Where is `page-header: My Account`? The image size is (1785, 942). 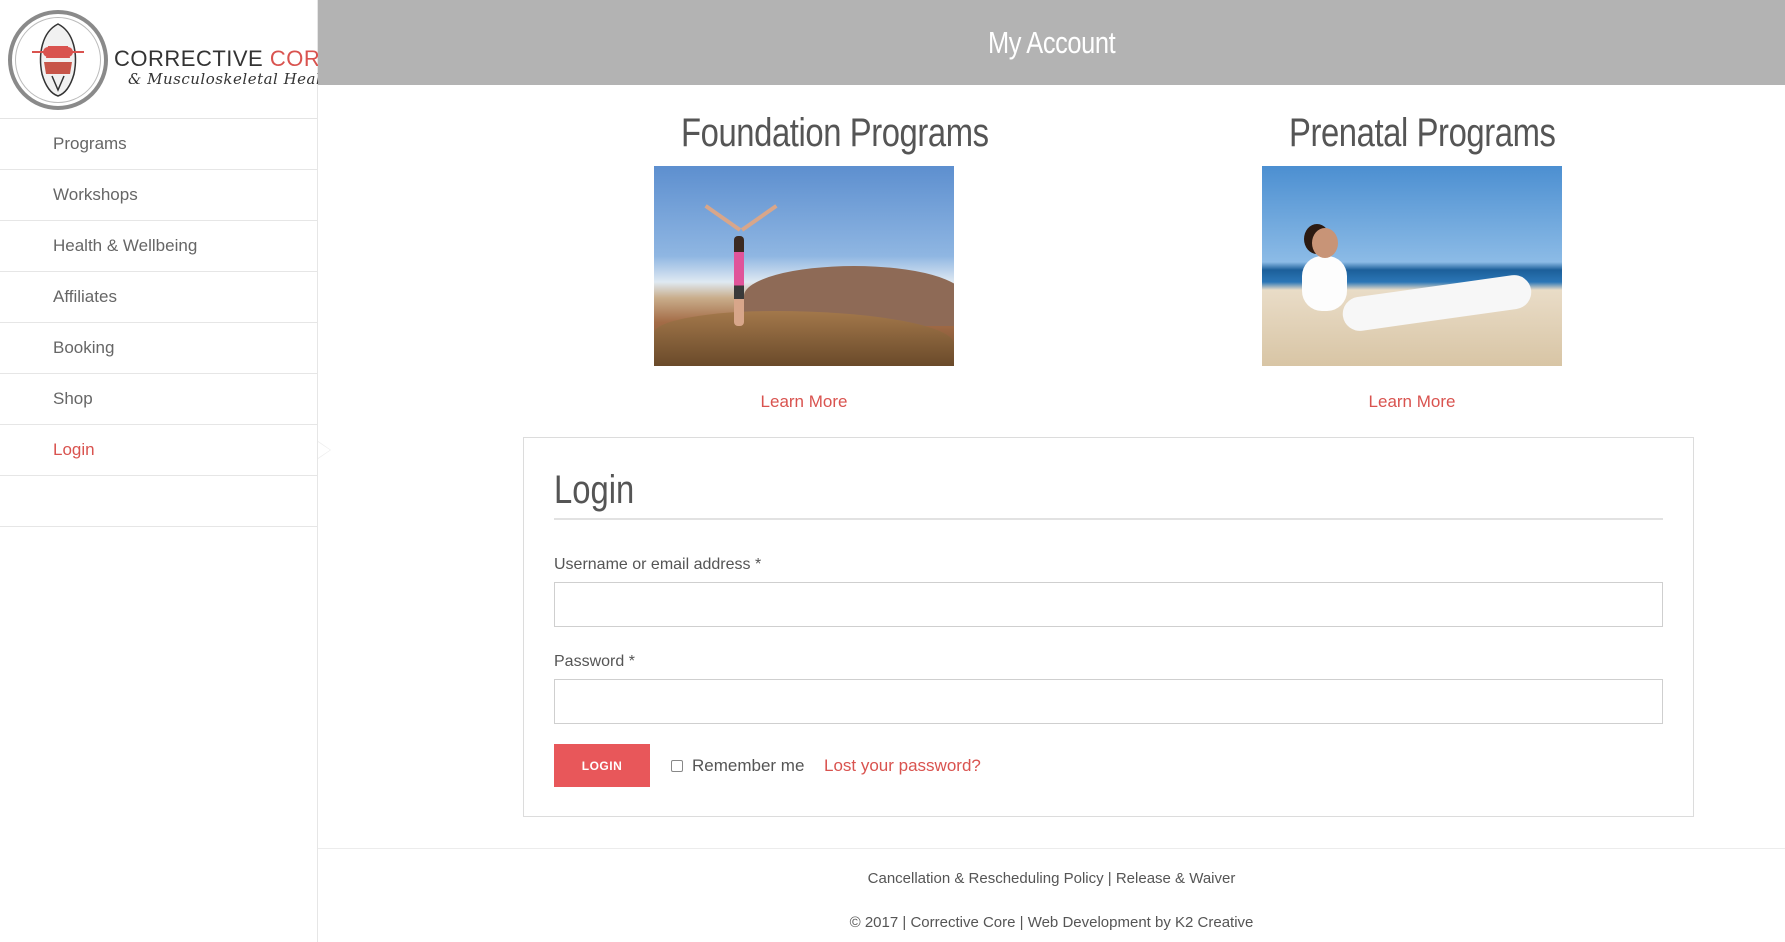 page-header: My Account is located at coordinates (1051, 42).